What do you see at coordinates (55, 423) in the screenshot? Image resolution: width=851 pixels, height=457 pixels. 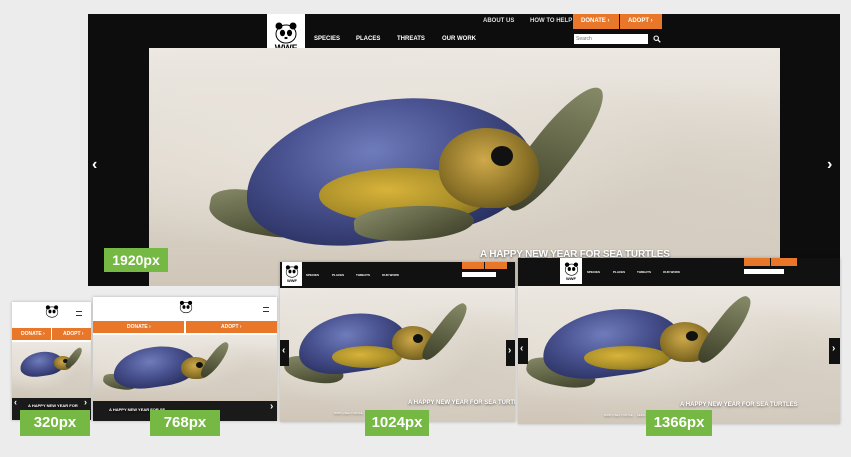 I see `breakpoint-label-320: 320px` at bounding box center [55, 423].